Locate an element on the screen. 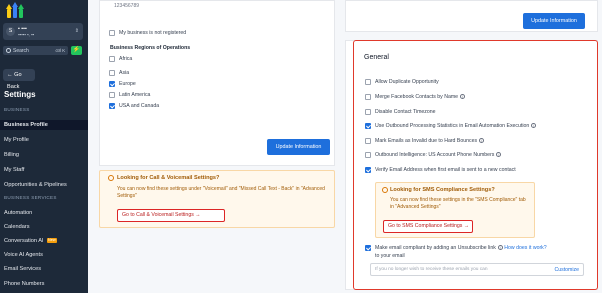 This screenshot has height=293, width=602. sidebar-item-voice-ai: Voice AI Agents is located at coordinates (44, 255).